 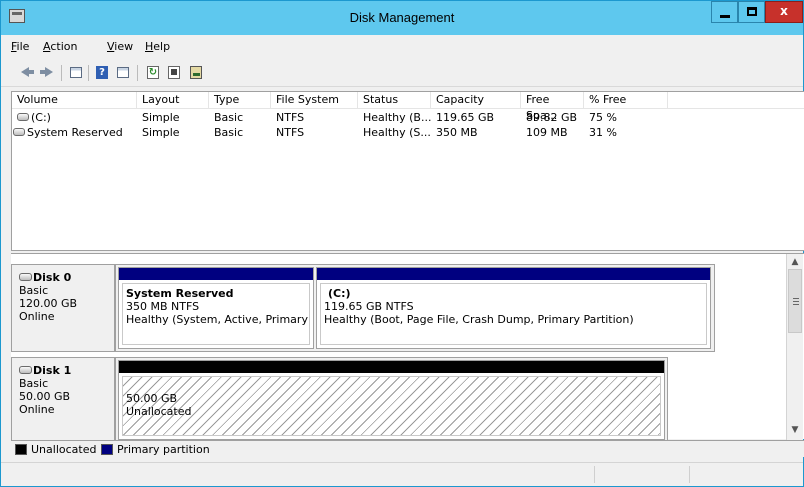 I want to click on legend: Unallocated Primary partition, so click(x=407, y=448).